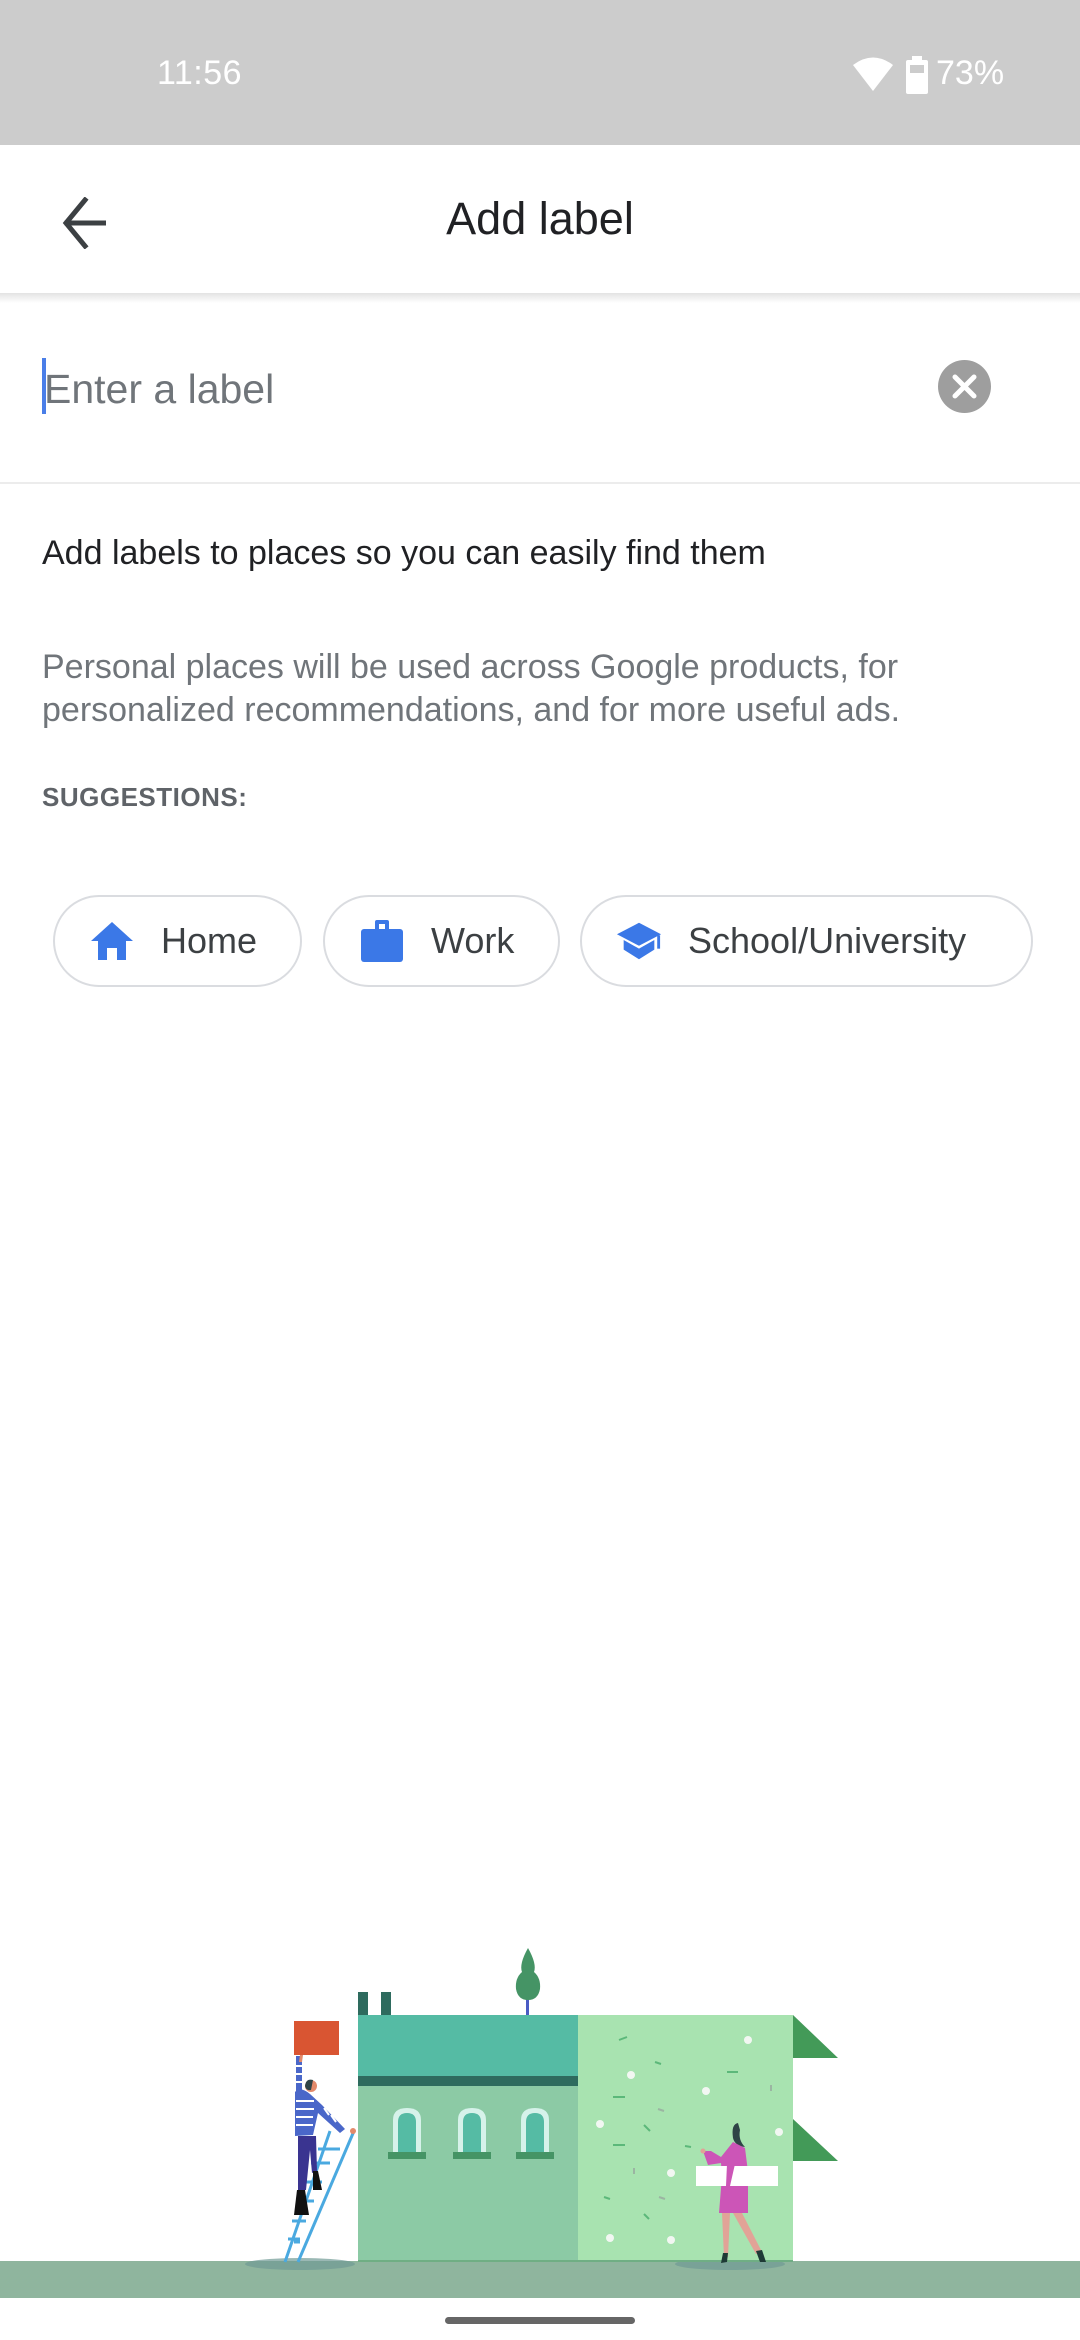 The image size is (1080, 2340). I want to click on clear-button, so click(964, 386).